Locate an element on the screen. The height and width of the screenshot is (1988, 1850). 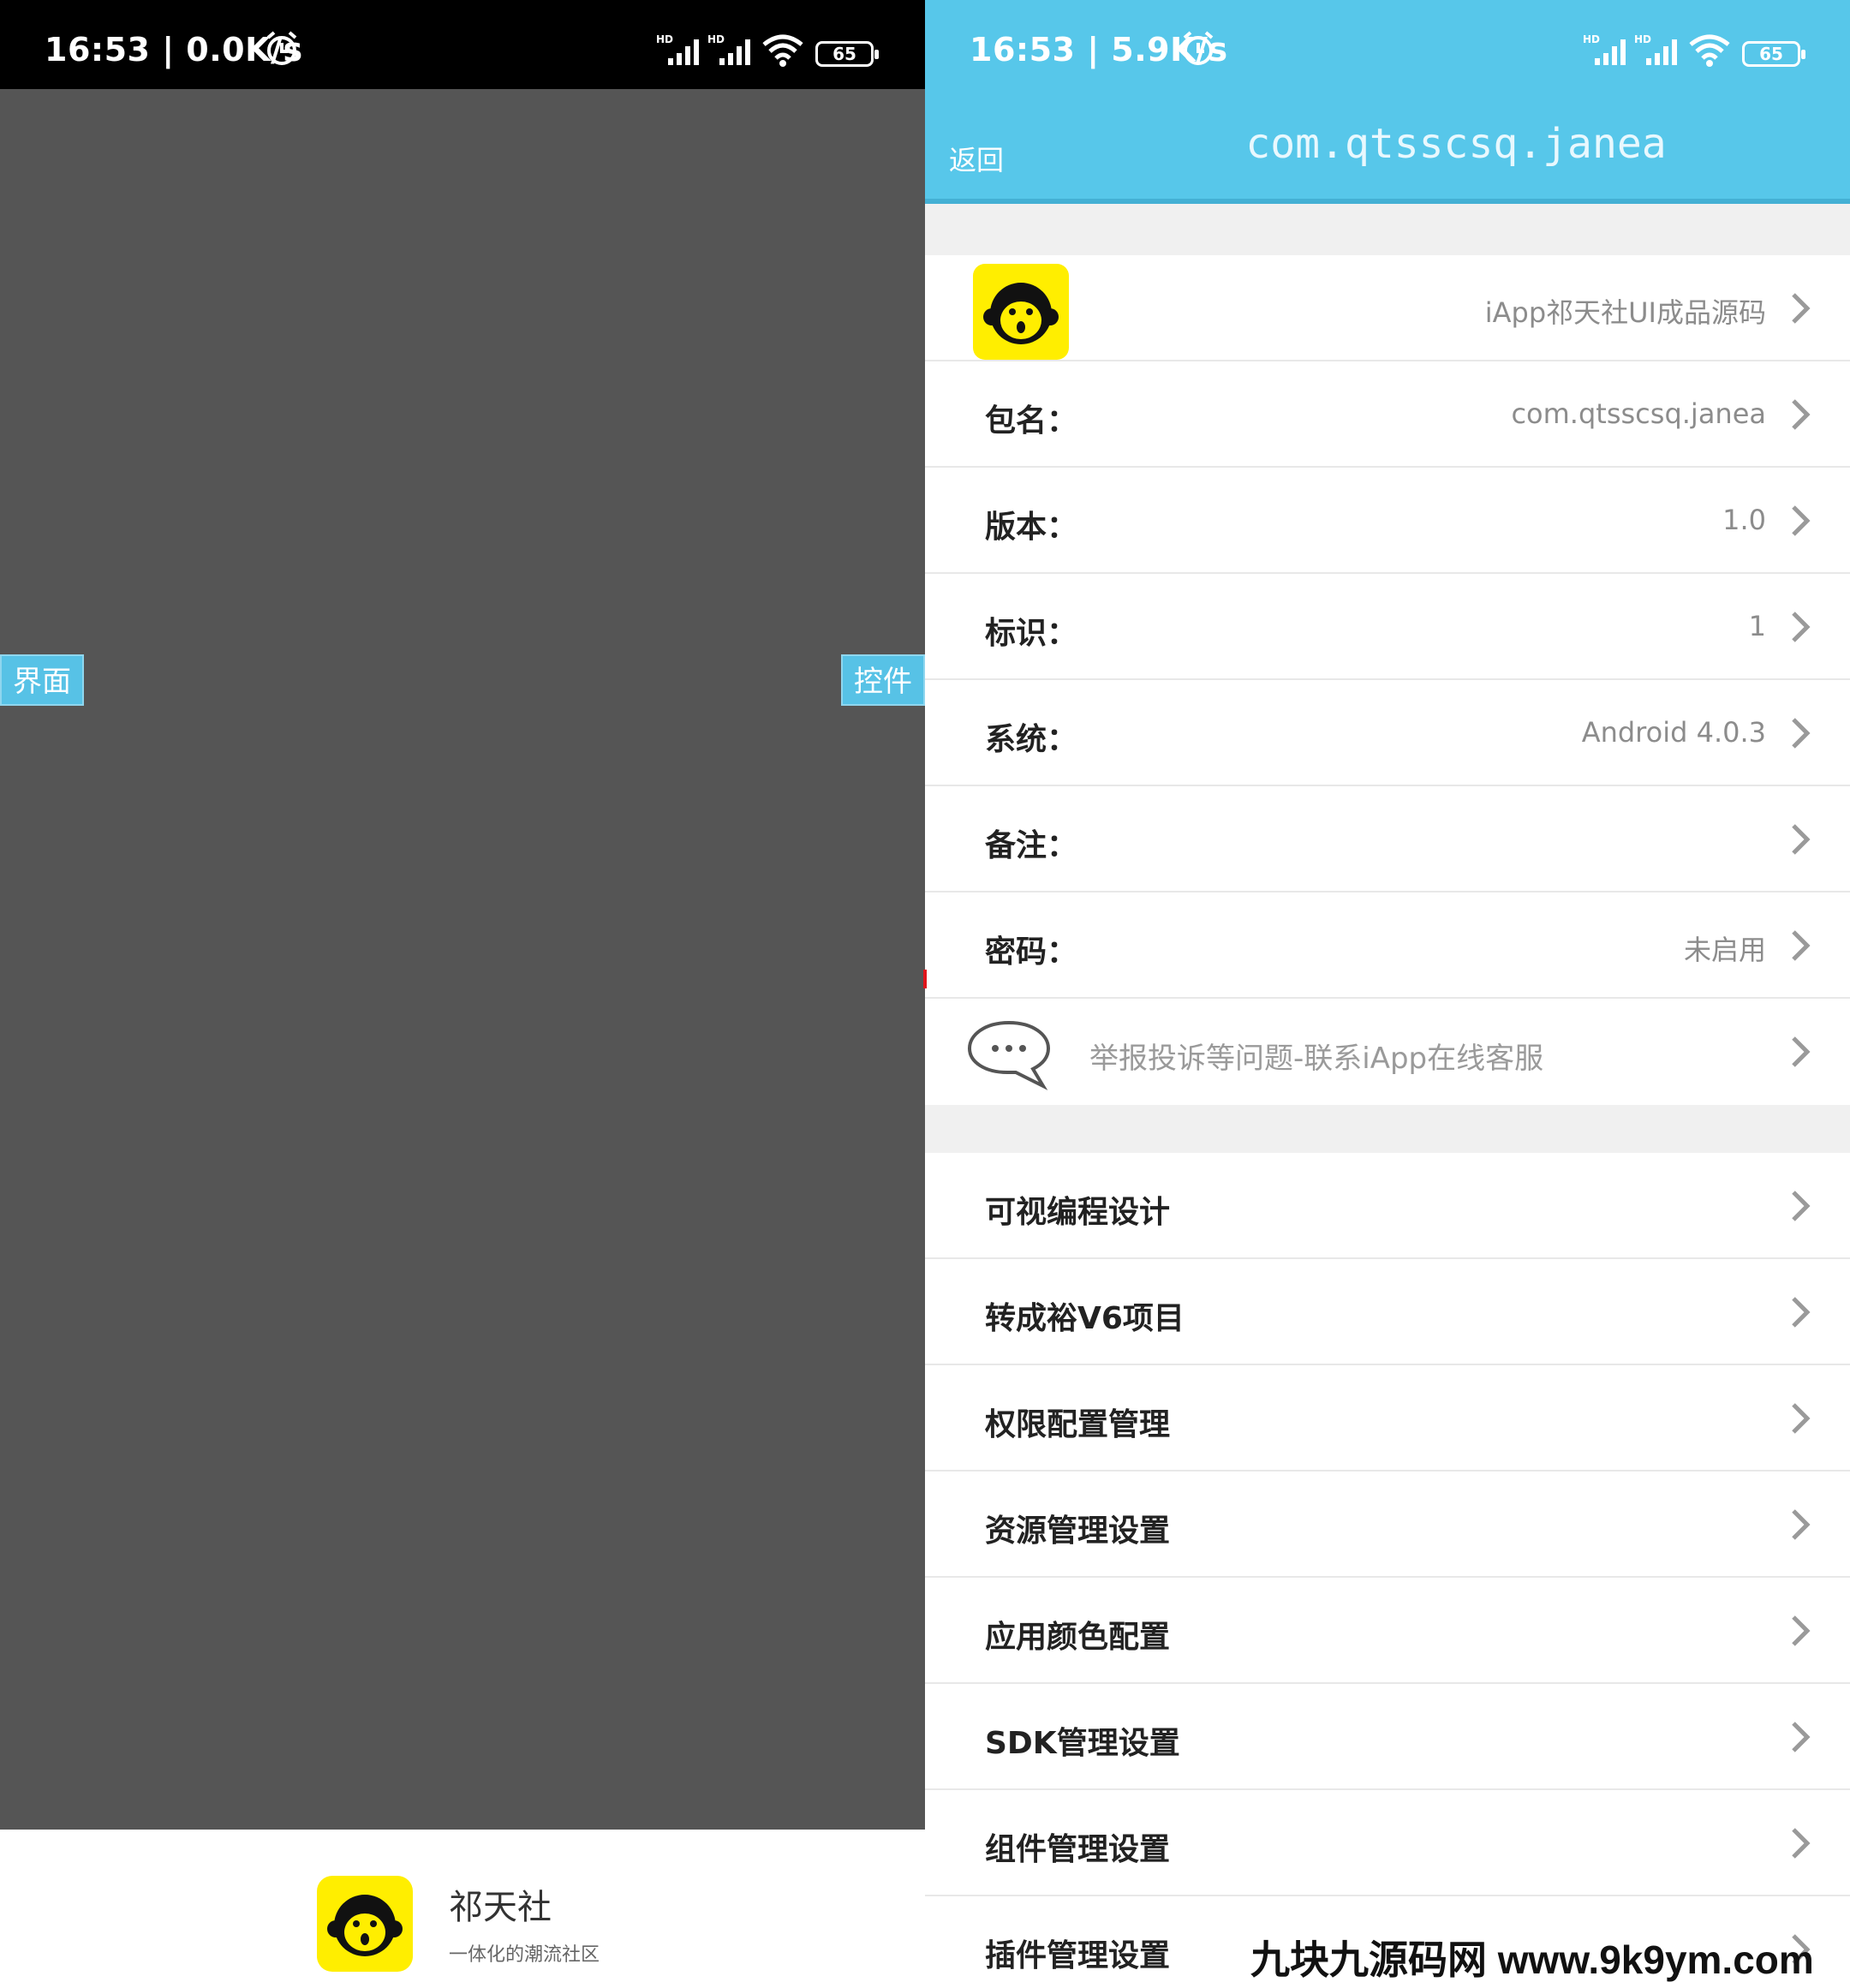
note-label: 备注： is located at coordinates (1031, 845).